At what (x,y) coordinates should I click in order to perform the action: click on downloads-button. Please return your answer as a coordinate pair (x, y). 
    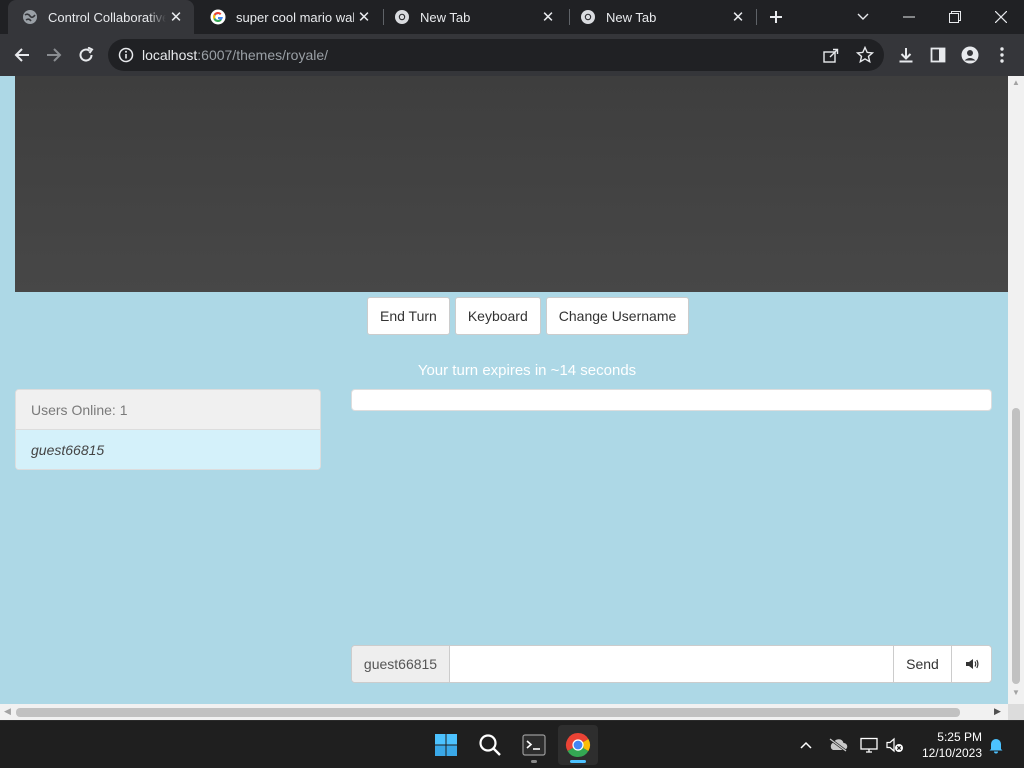
    Looking at the image, I should click on (906, 55).